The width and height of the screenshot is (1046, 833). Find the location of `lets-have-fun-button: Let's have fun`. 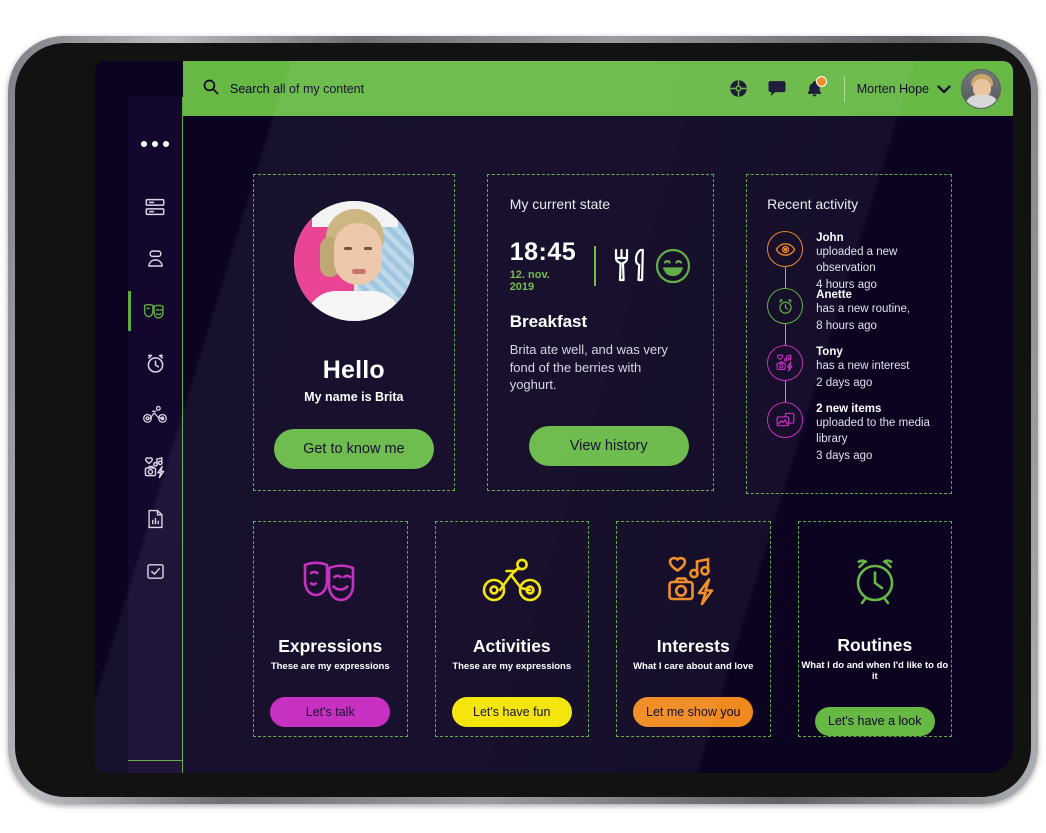

lets-have-fun-button: Let's have fun is located at coordinates (511, 712).